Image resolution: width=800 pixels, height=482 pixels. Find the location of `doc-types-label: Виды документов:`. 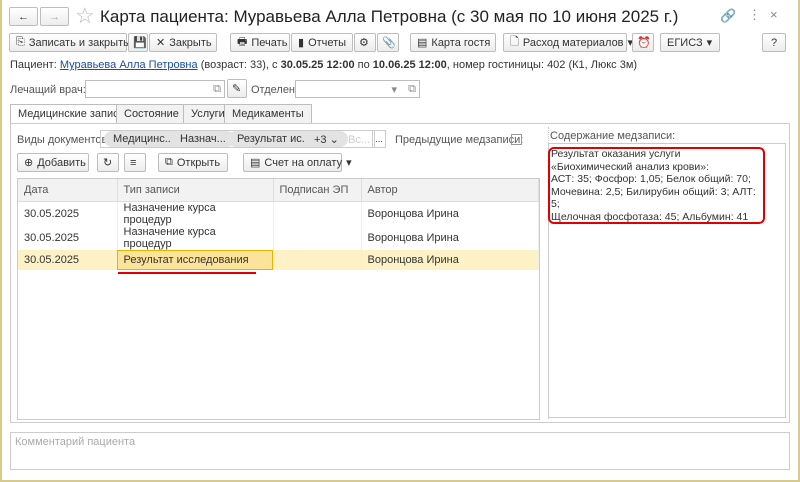

doc-types-label: Виды документов: is located at coordinates (64, 140).